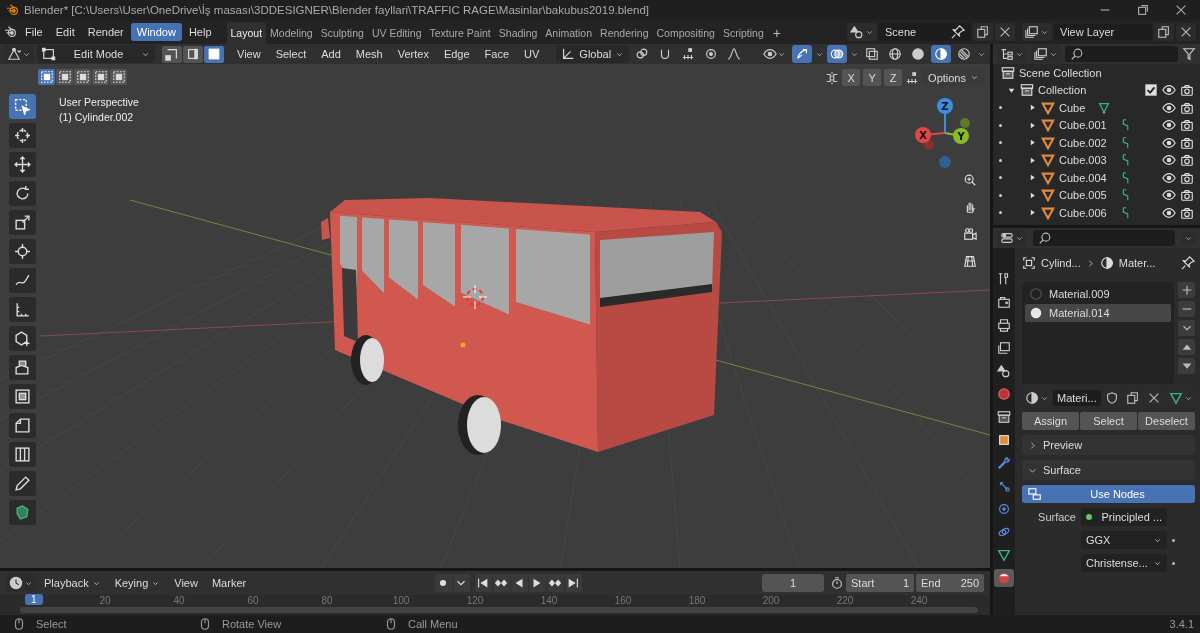 This screenshot has width=1200, height=633. What do you see at coordinates (475, 601) in the screenshot?
I see `frame-number: 120` at bounding box center [475, 601].